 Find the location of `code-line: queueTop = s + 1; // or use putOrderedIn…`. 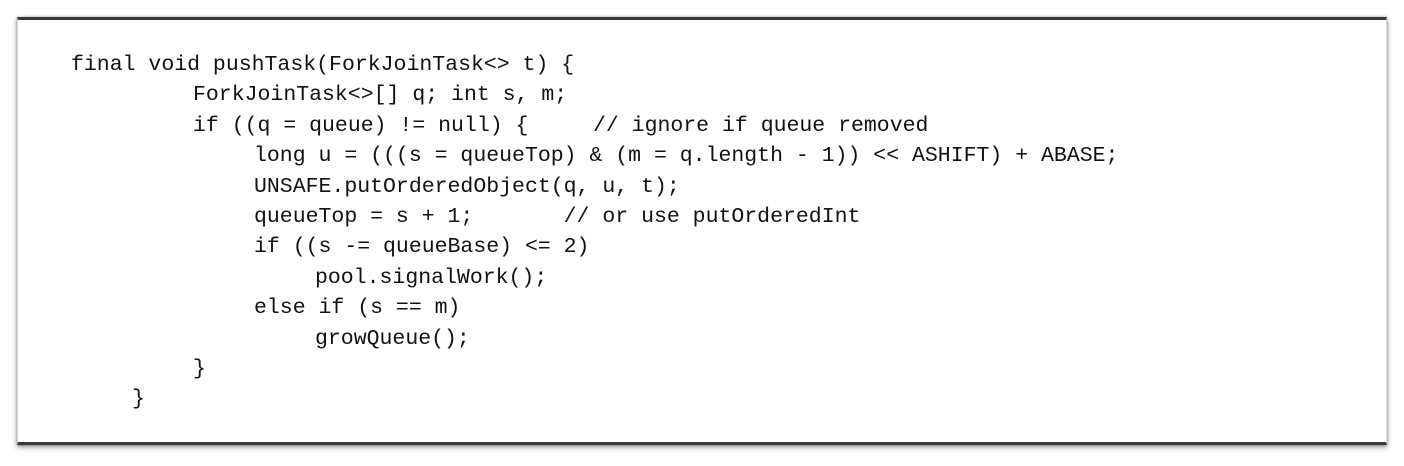

code-line: queueTop = s + 1; // or use putOrderedIn… is located at coordinates (557, 216).